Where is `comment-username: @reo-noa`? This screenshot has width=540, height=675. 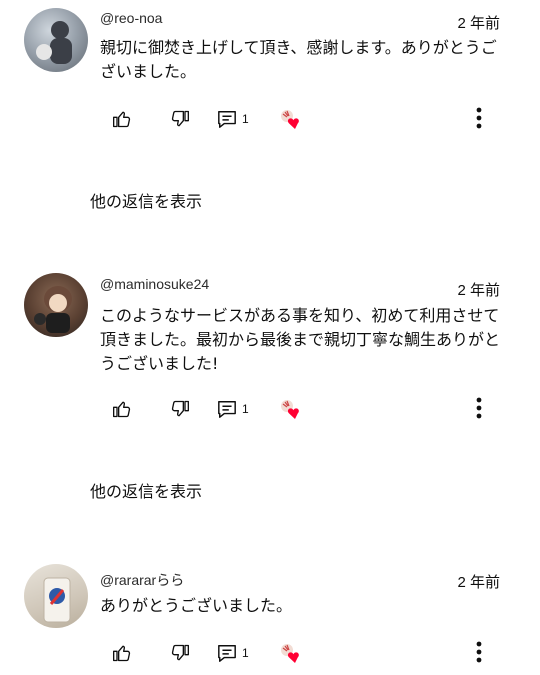 comment-username: @reo-noa is located at coordinates (131, 18).